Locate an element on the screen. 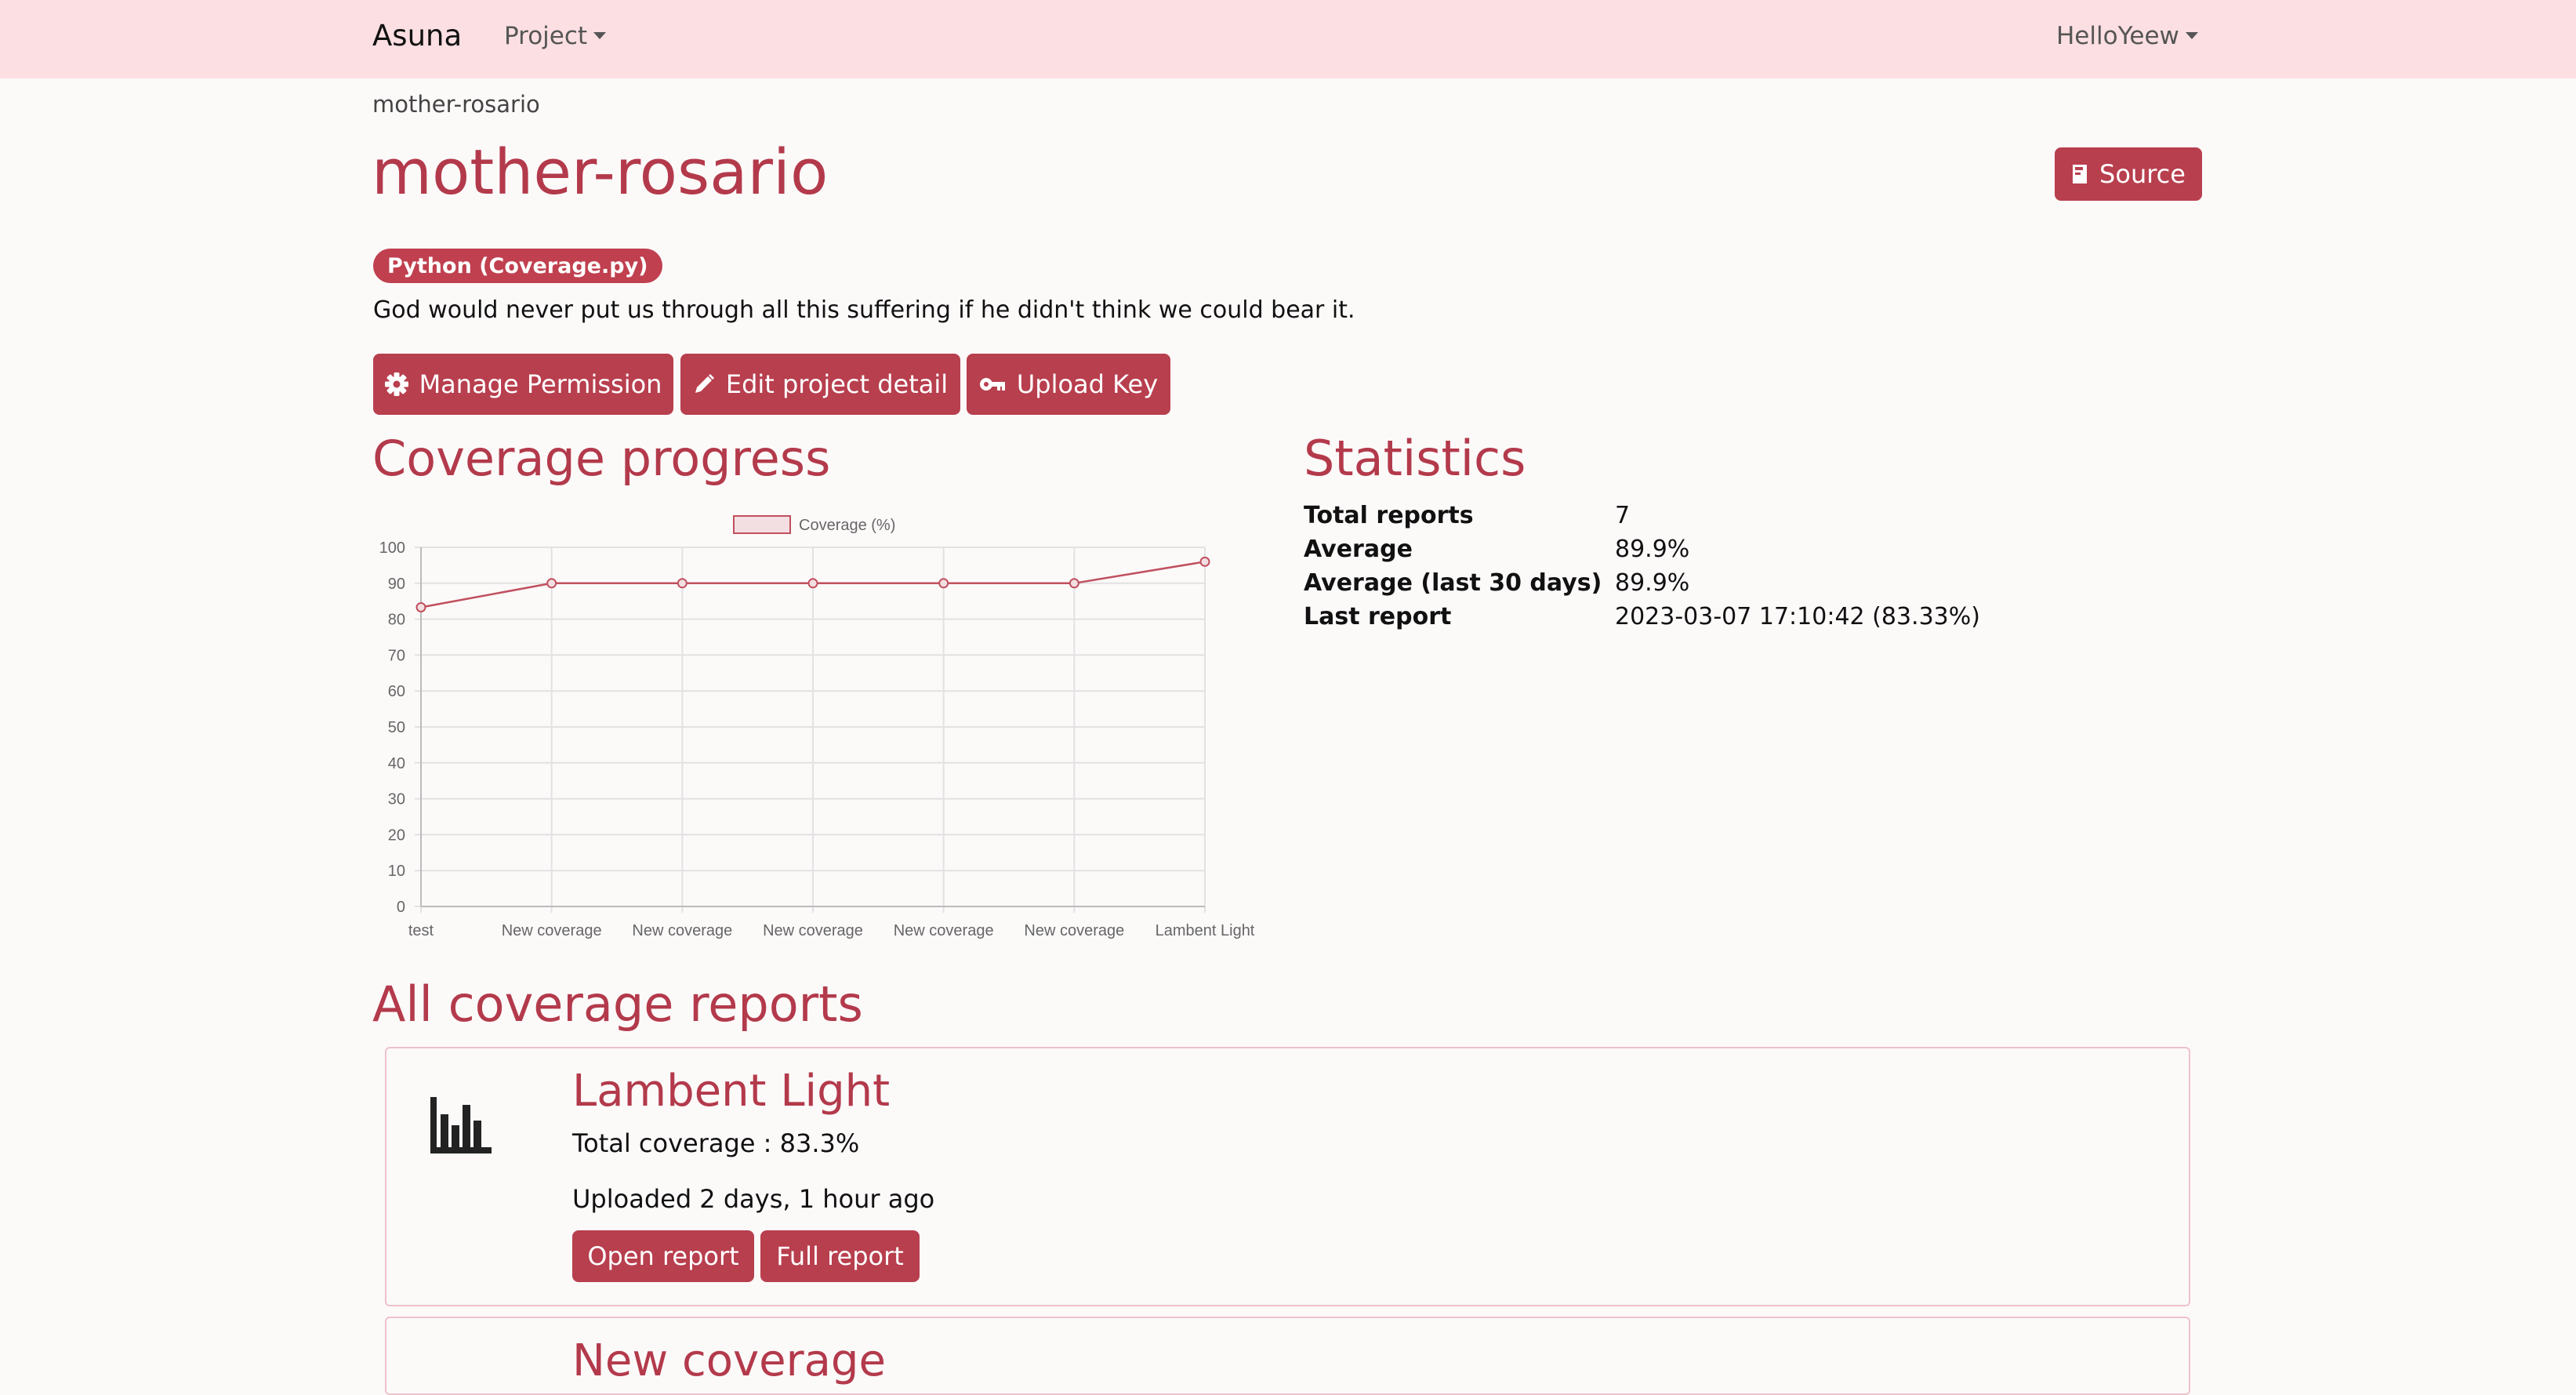 Image resolution: width=2576 pixels, height=1395 pixels. legend-label: Coverage (%) is located at coordinates (847, 526).